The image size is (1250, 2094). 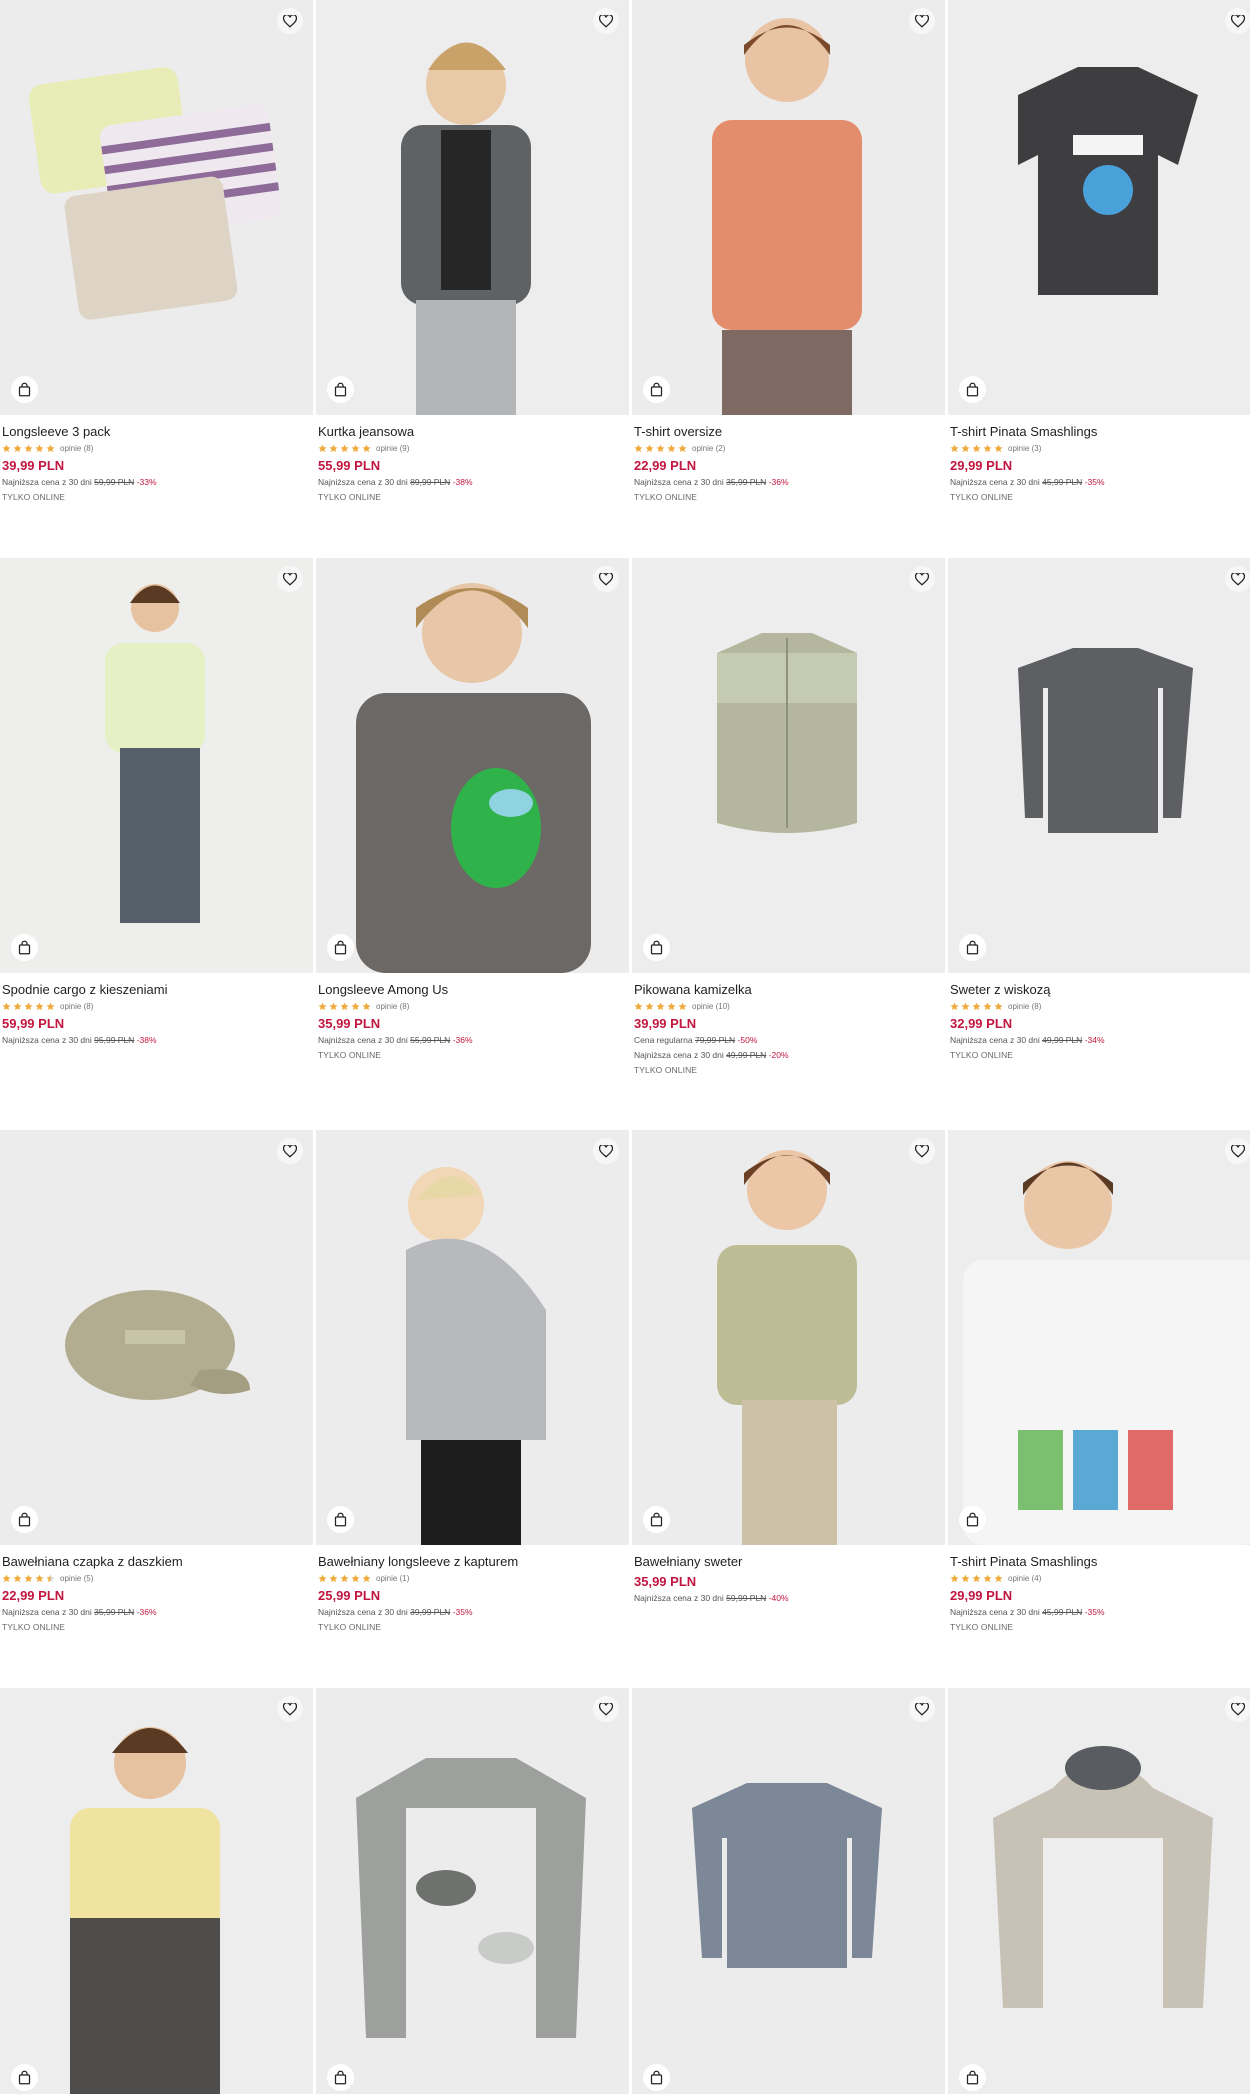 I want to click on product-name: Bawełniana czapka z daszkiem, so click(x=156, y=1562).